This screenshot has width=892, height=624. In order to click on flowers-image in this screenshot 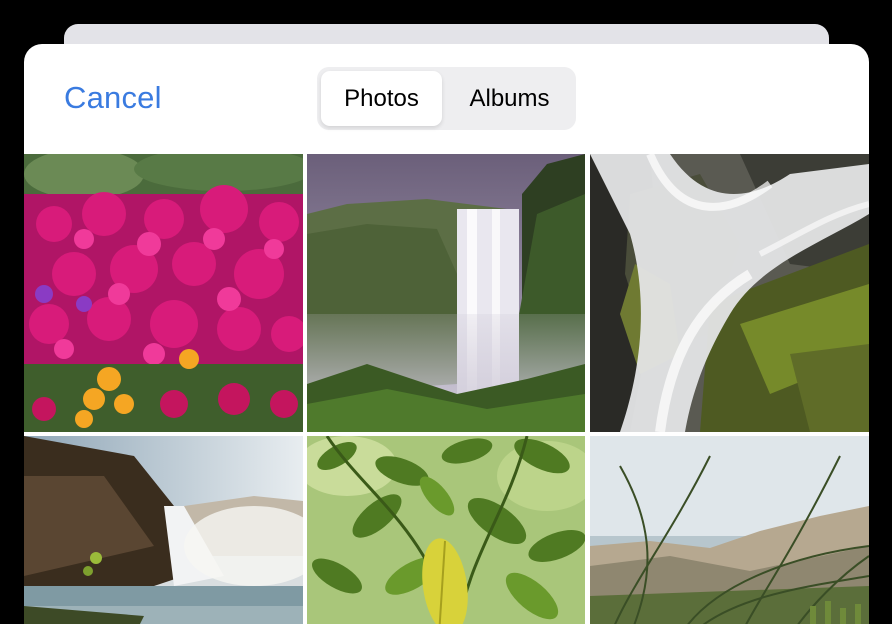, I will do `click(163, 293)`.